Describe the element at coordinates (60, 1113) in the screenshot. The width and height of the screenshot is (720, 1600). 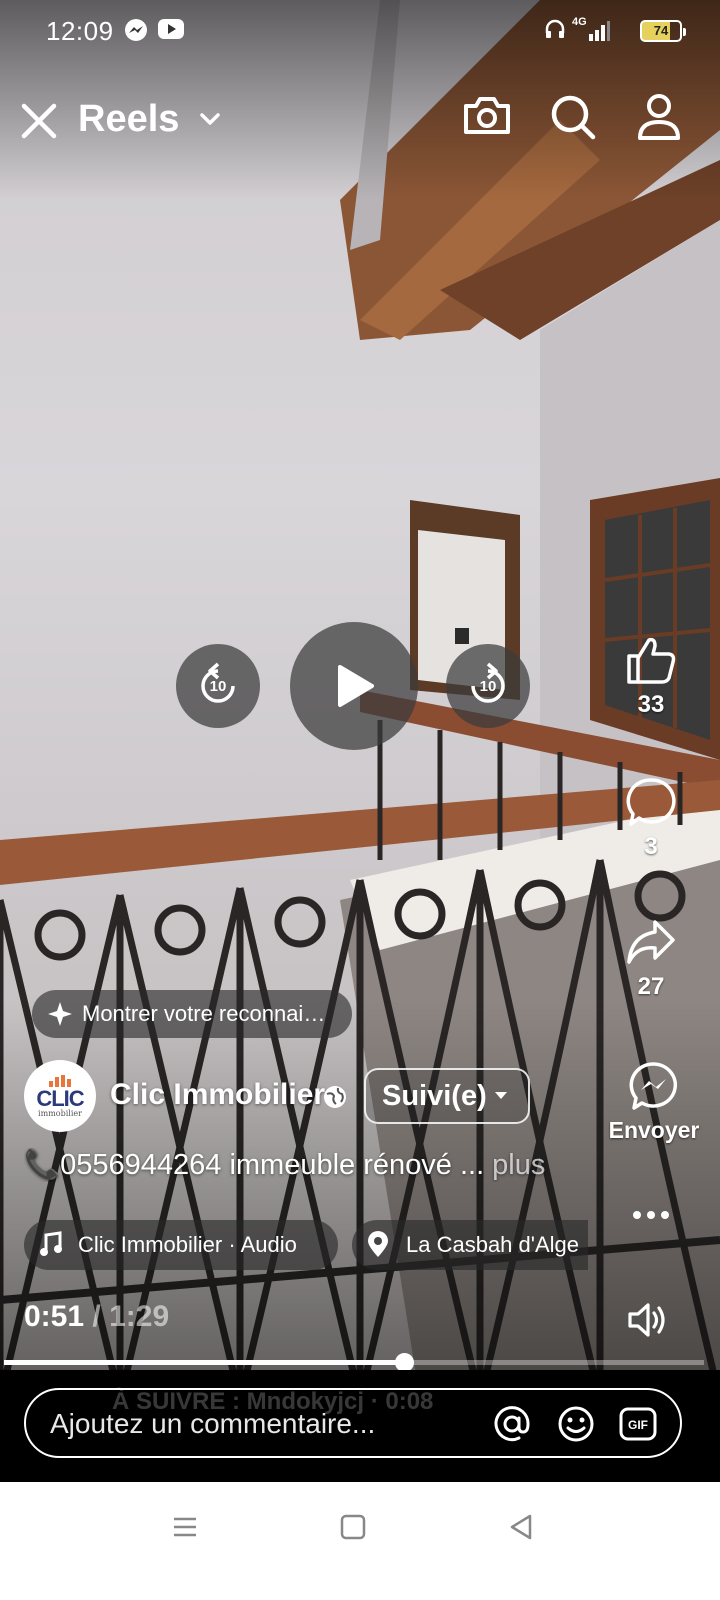
I see `avatar-logo-subtext: immobilier` at that location.